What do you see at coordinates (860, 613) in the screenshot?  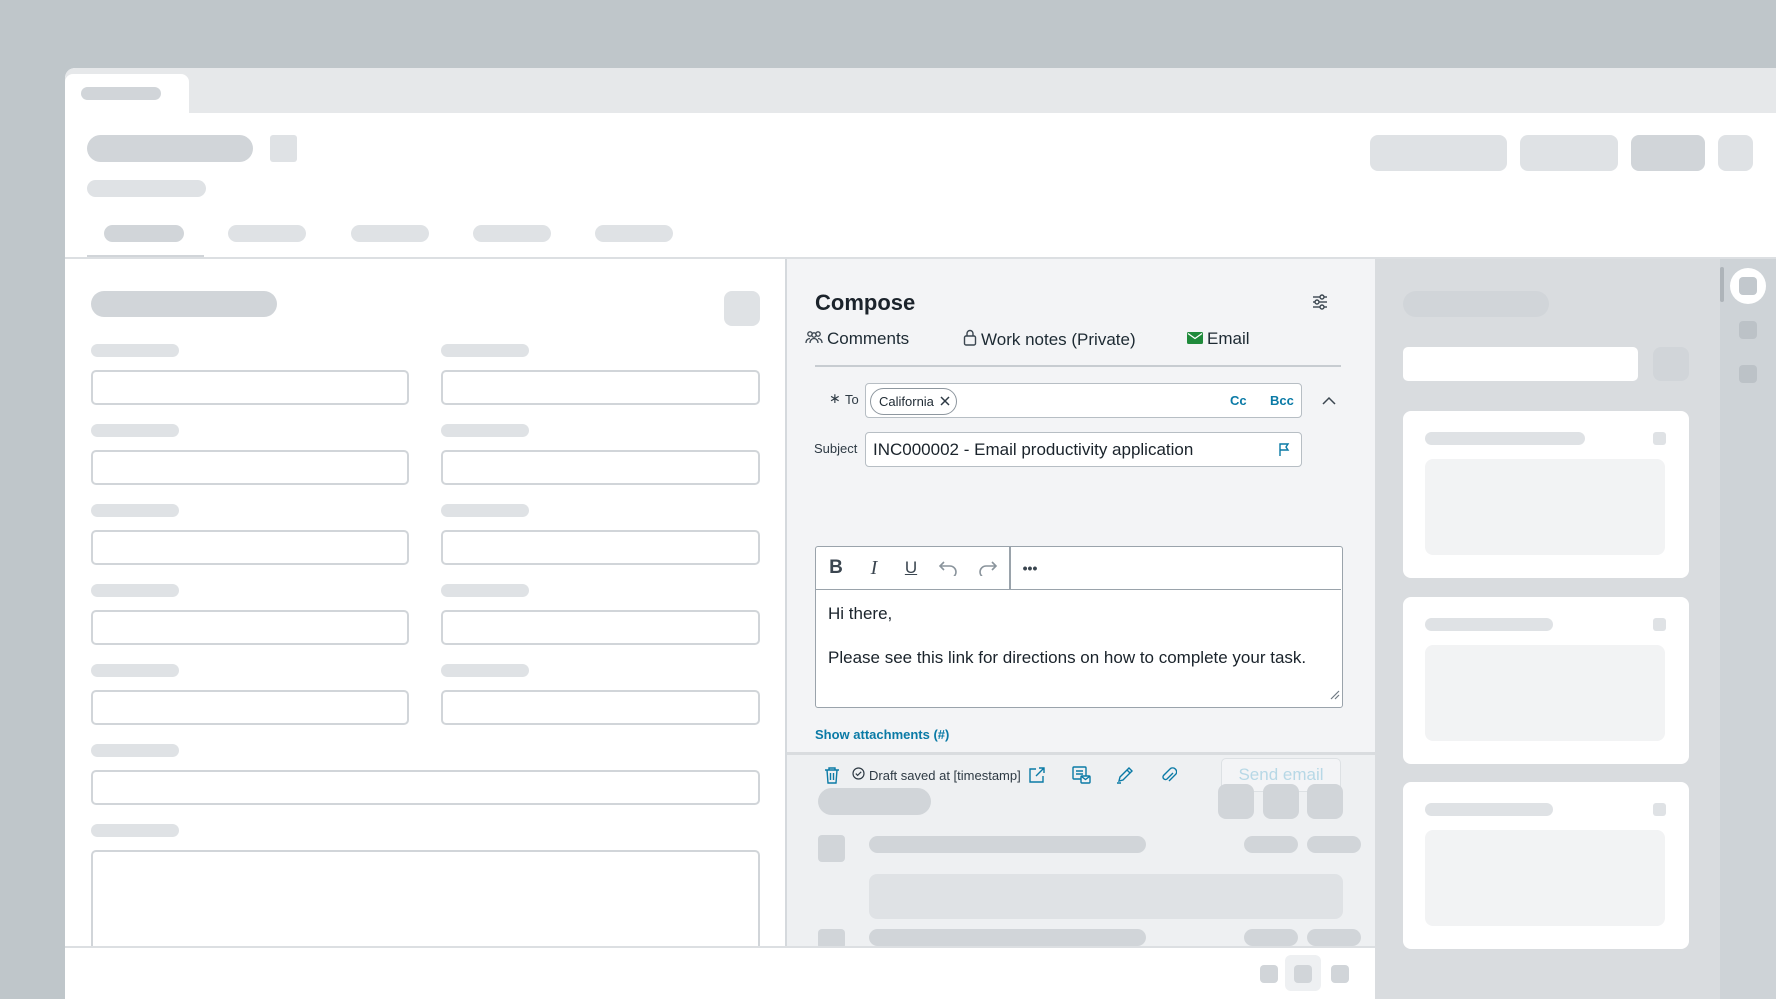 I see `email-greeting: Hi there,` at bounding box center [860, 613].